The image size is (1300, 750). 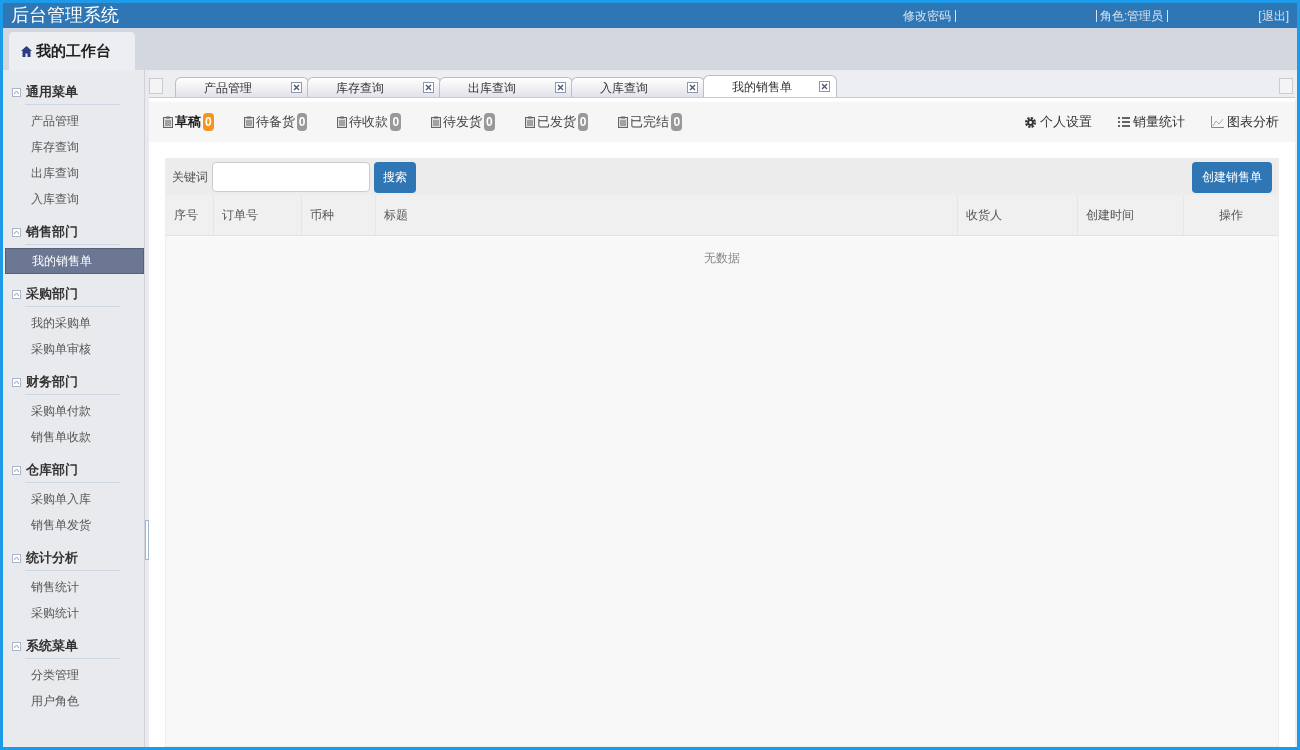 What do you see at coordinates (1273, 15) in the screenshot?
I see `logout-link: [退出]` at bounding box center [1273, 15].